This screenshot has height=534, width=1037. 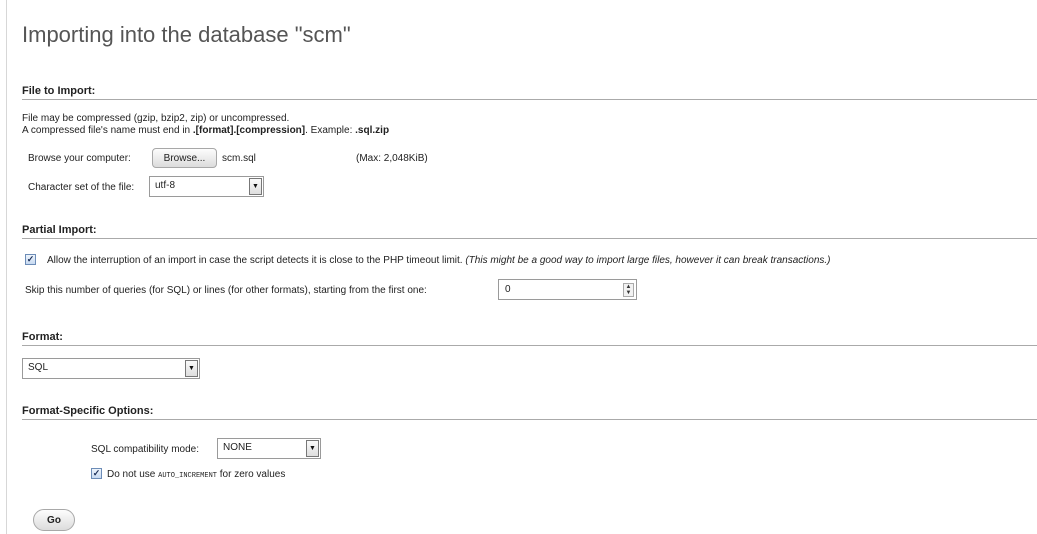 What do you see at coordinates (237, 447) in the screenshot?
I see `sql-compat-value: NONE` at bounding box center [237, 447].